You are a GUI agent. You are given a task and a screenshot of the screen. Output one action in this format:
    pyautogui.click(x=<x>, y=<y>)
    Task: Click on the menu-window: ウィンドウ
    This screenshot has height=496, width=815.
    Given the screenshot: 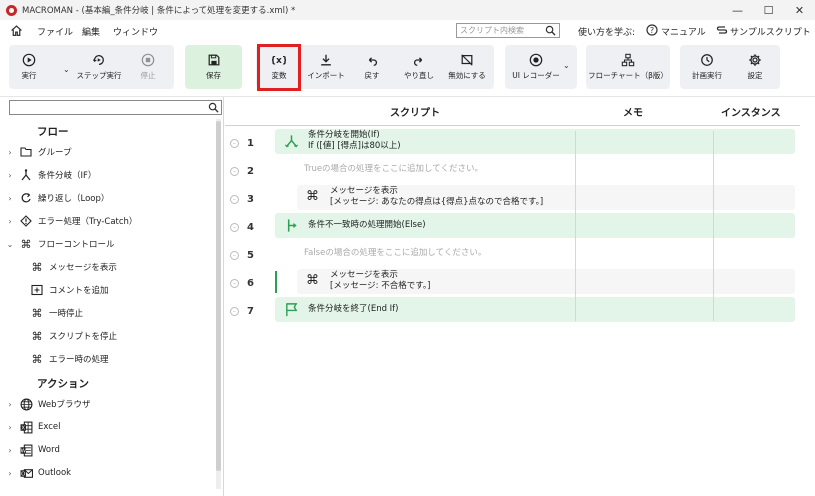 What is the action you would take?
    pyautogui.click(x=135, y=31)
    